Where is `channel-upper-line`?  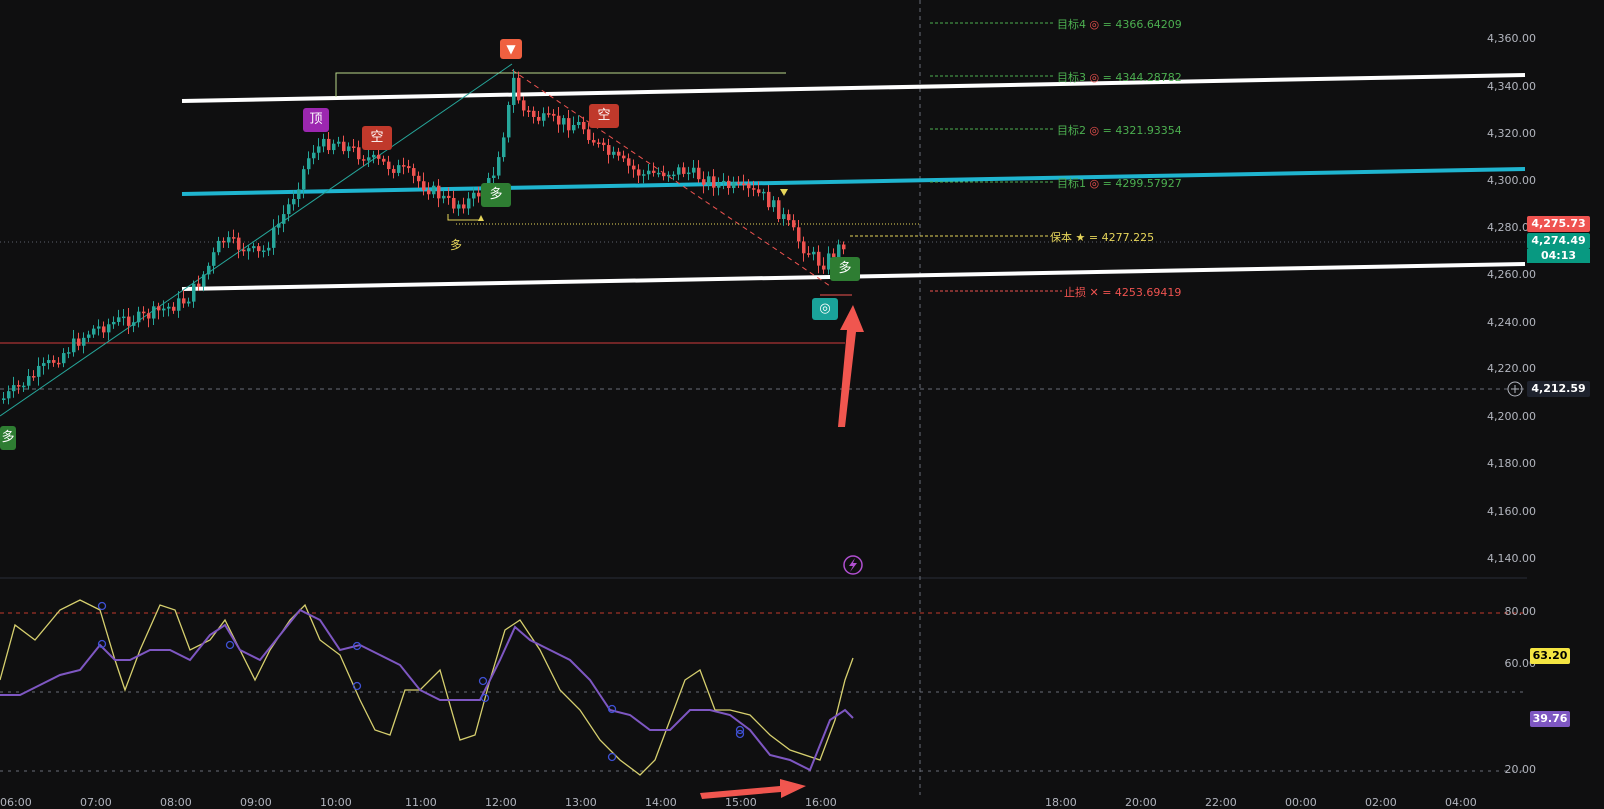
channel-upper-line is located at coordinates (853, 88).